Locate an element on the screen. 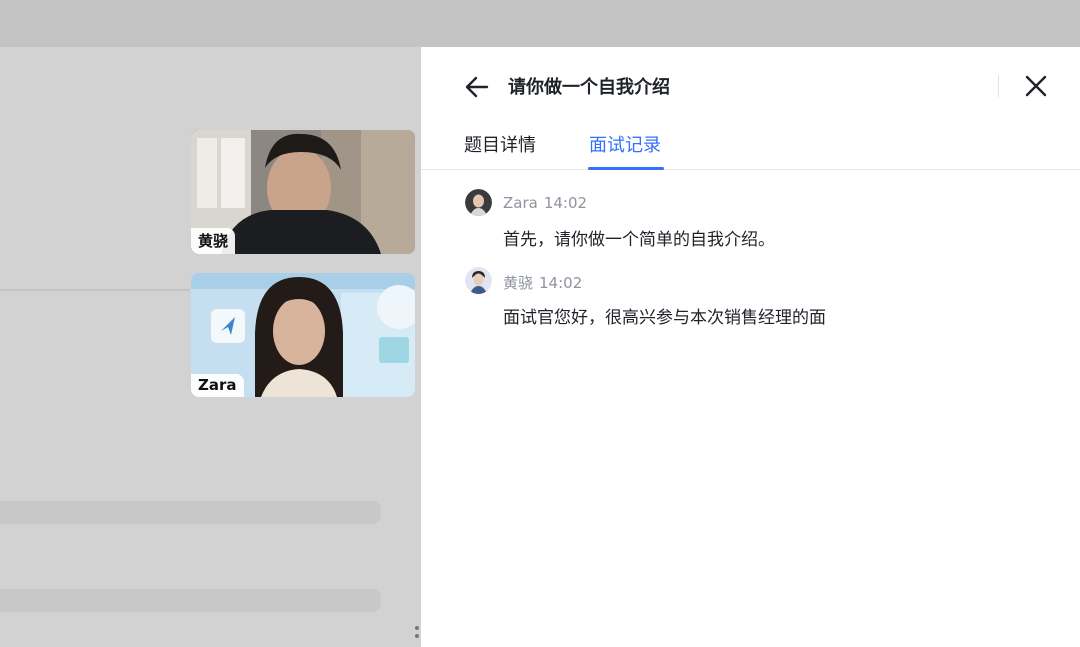 This screenshot has height=647, width=1080. close-icon is located at coordinates (1036, 86).